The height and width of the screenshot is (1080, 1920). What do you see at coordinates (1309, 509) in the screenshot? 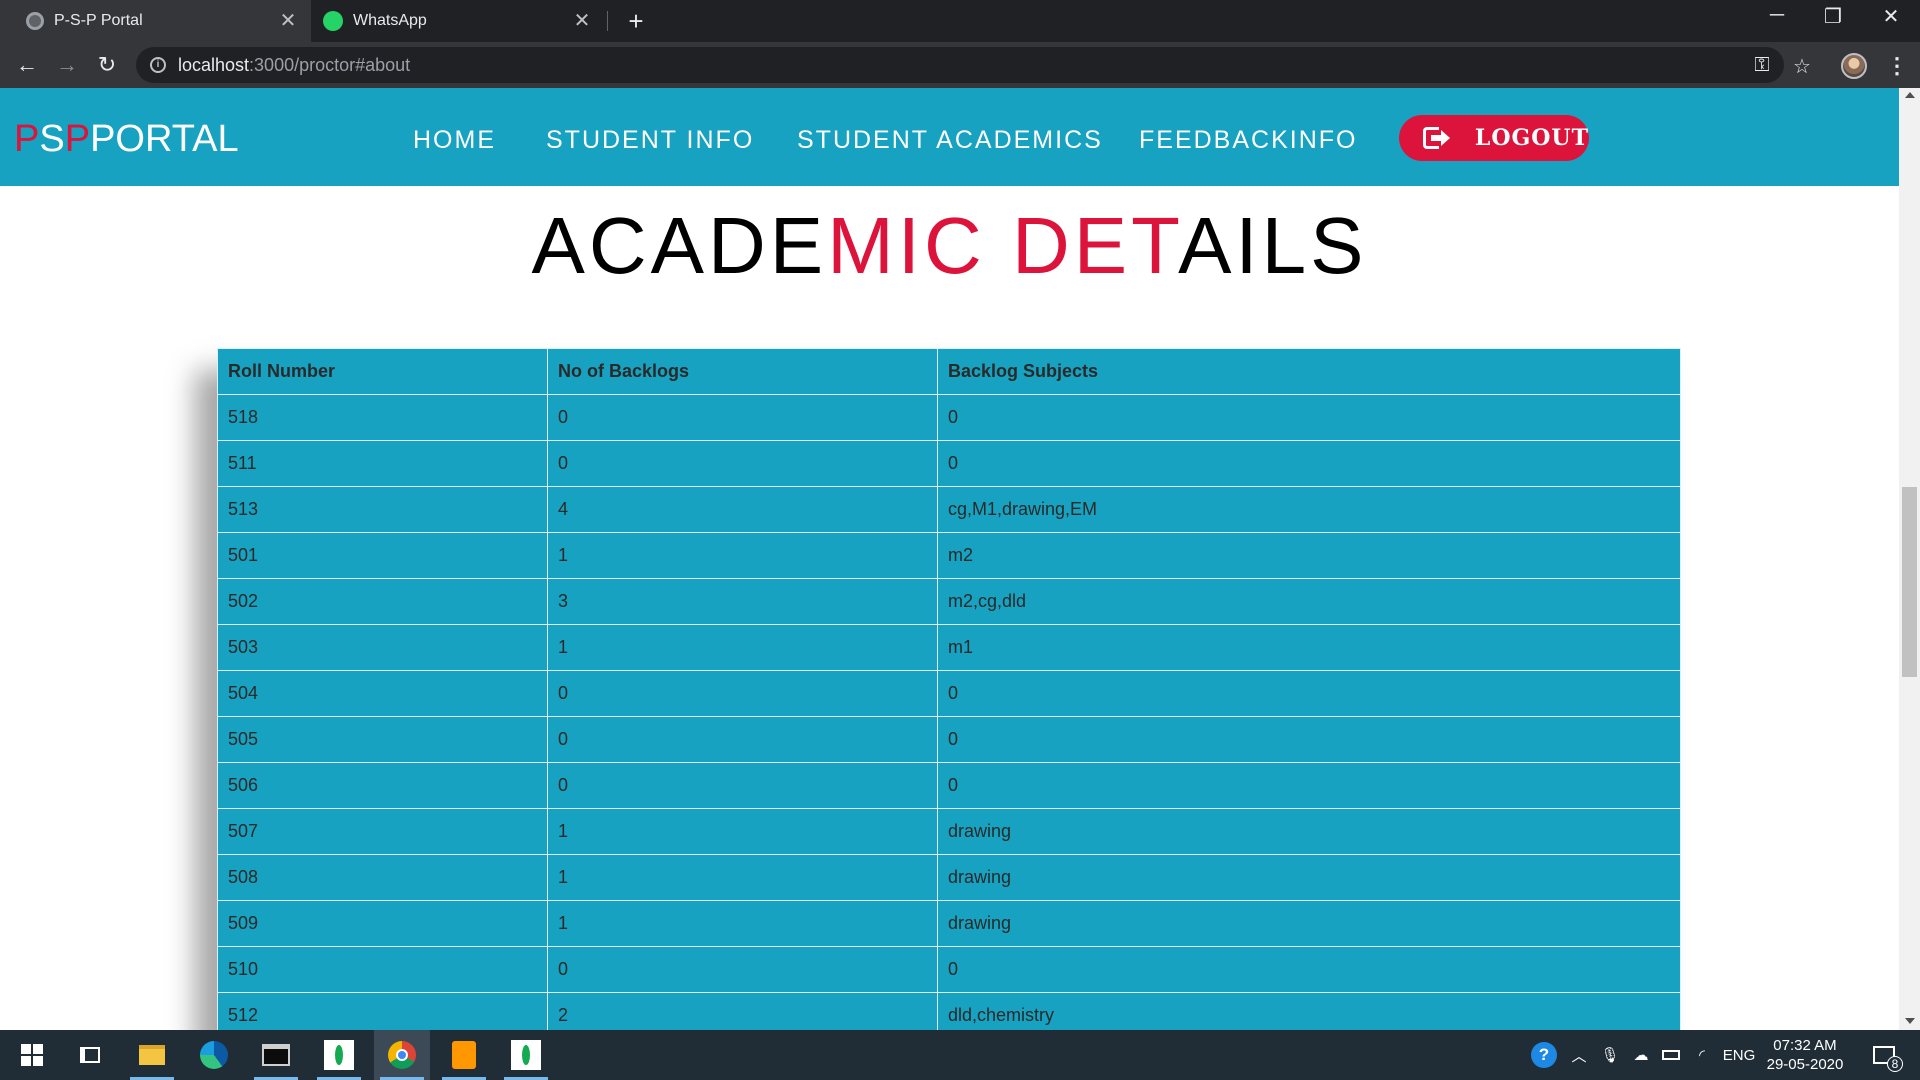
I see `cell-backlog-subjects: cg,M1,drawing,EM` at bounding box center [1309, 509].